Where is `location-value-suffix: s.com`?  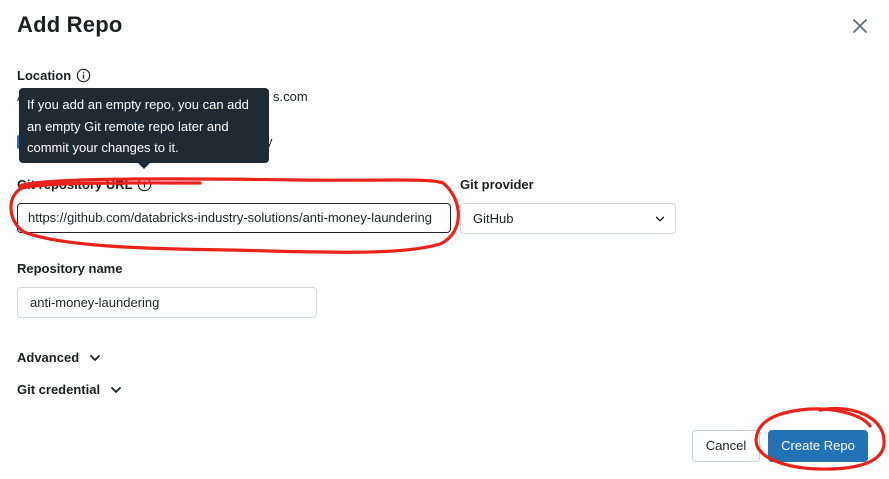
location-value-suffix: s.com is located at coordinates (290, 96).